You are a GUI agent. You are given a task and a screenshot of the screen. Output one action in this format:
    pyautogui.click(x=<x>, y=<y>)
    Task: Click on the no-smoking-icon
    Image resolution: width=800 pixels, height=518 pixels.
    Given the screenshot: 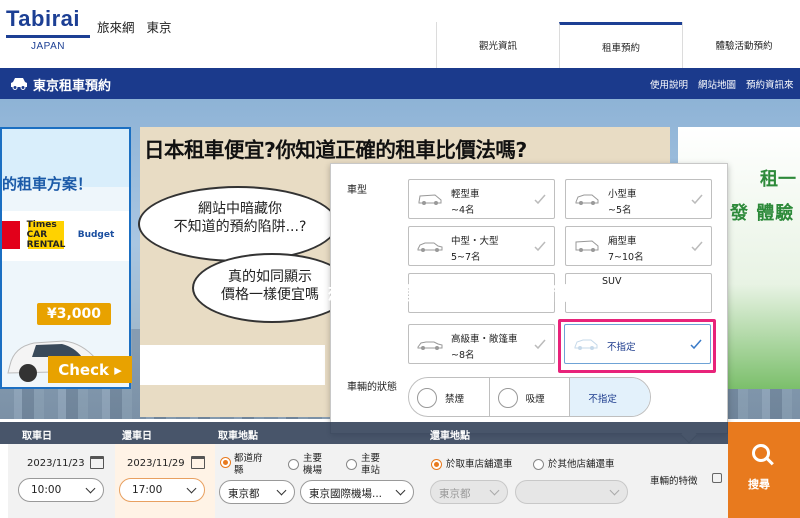 What is the action you would take?
    pyautogui.click(x=427, y=398)
    